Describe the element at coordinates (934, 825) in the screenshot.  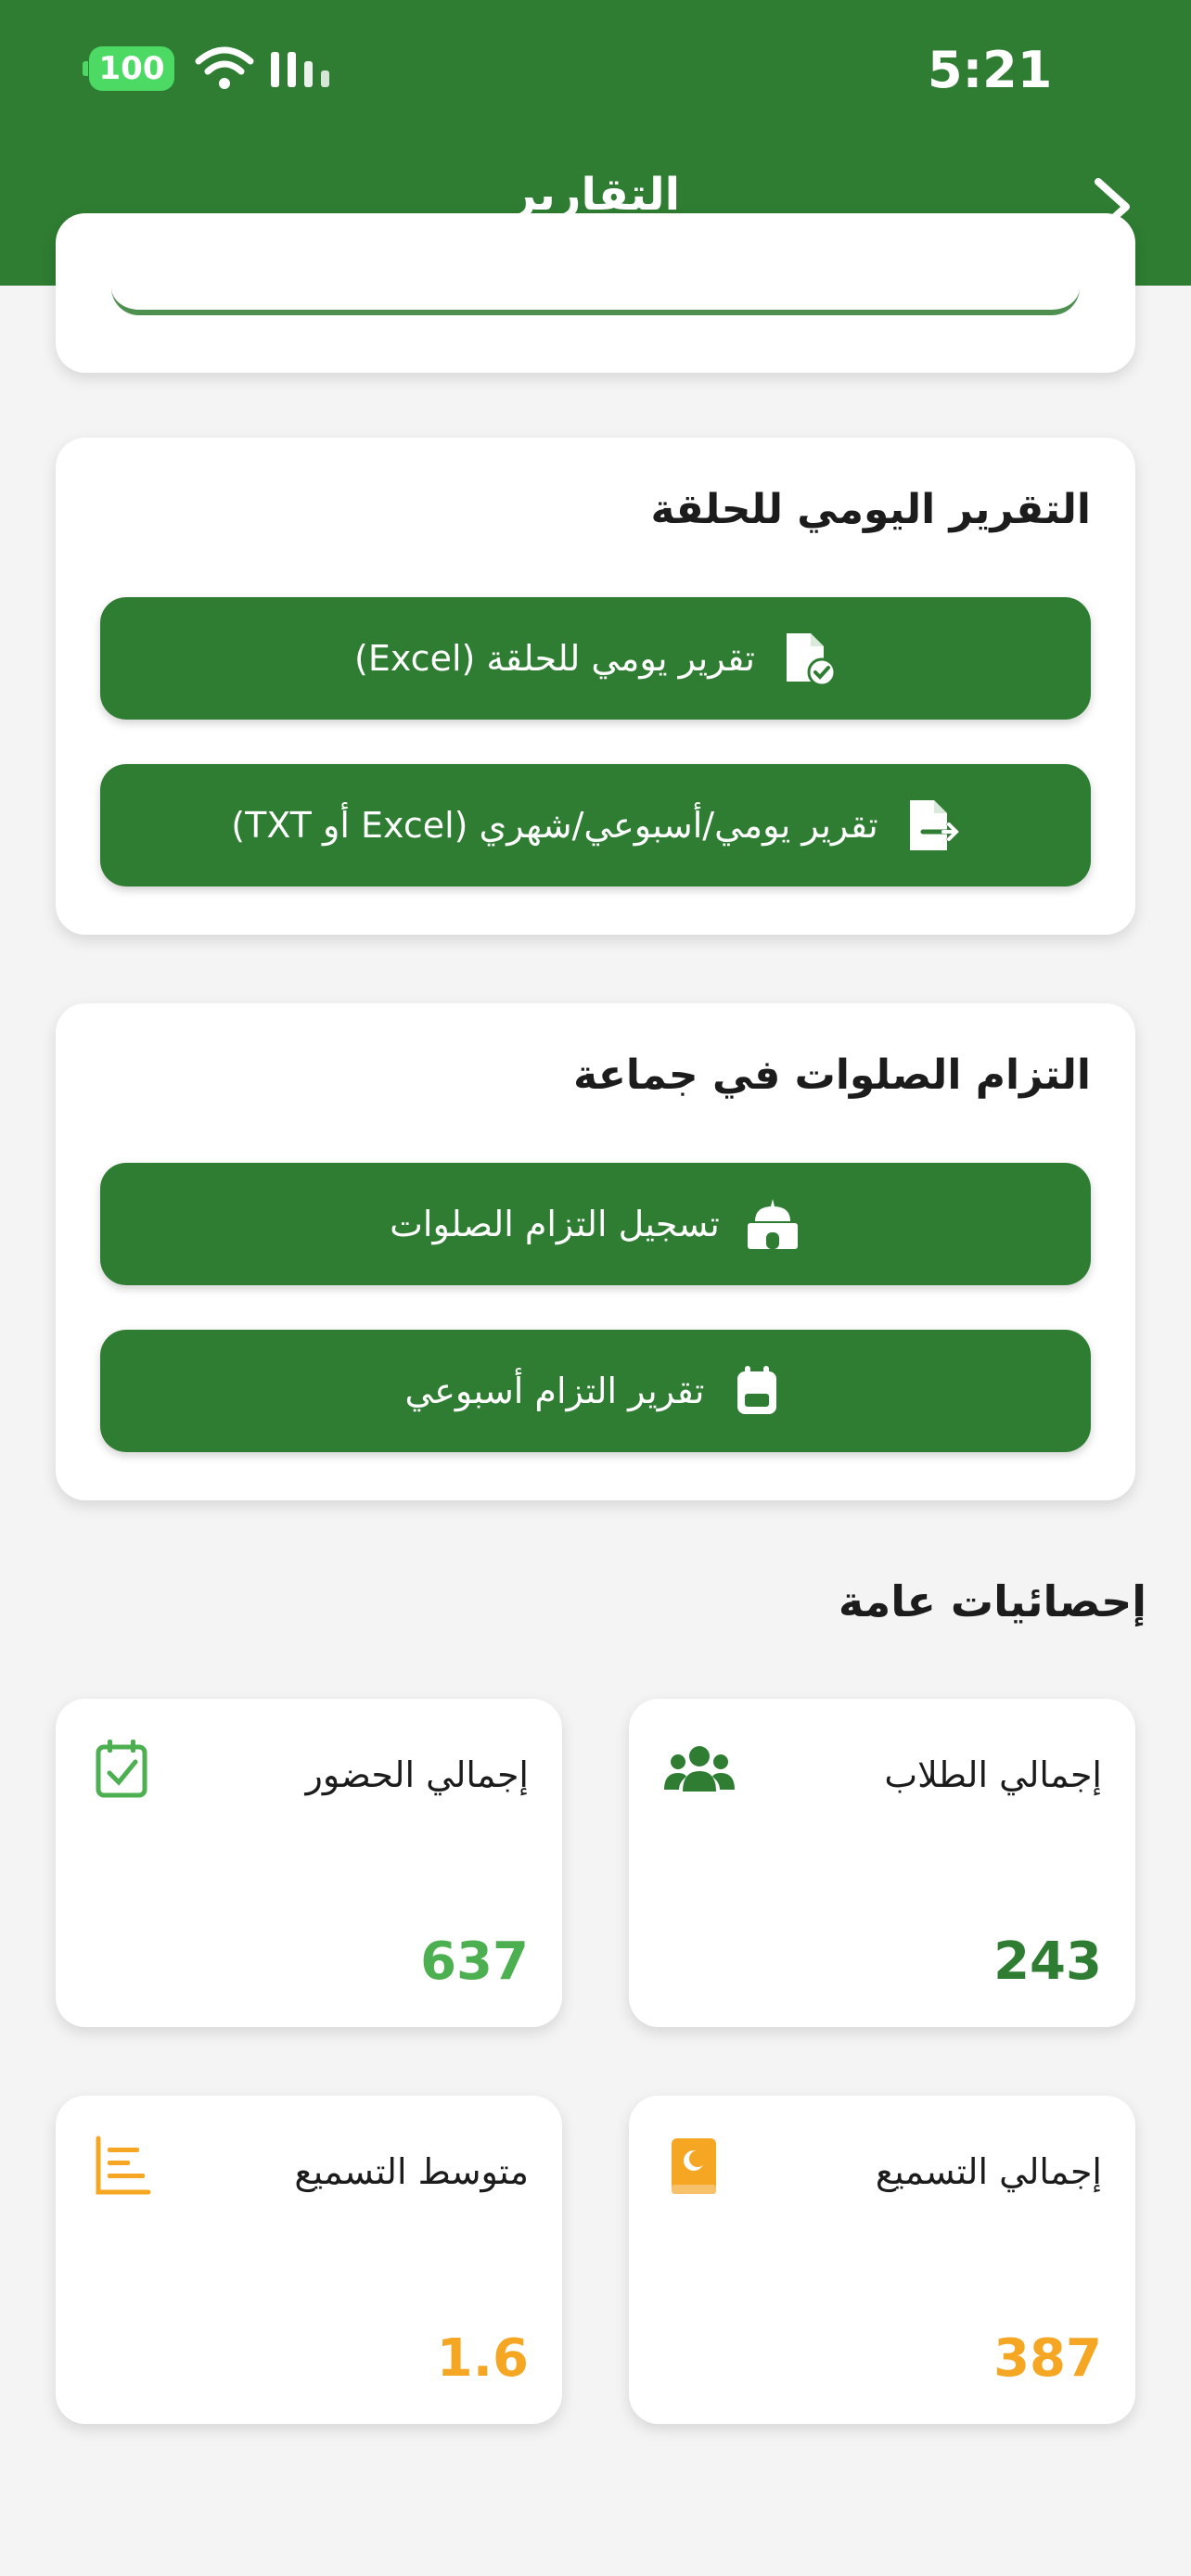
I see `file-export-icon` at that location.